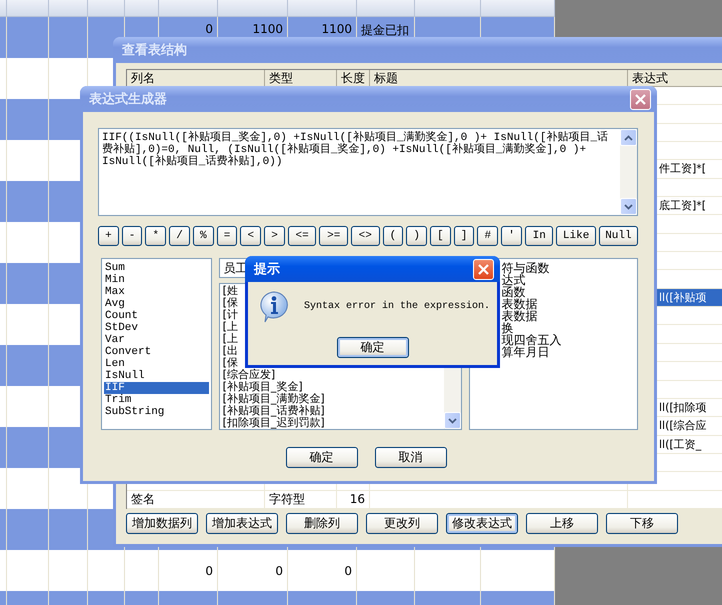  Describe the element at coordinates (267, 269) in the screenshot. I see `window-title: 提示` at that location.